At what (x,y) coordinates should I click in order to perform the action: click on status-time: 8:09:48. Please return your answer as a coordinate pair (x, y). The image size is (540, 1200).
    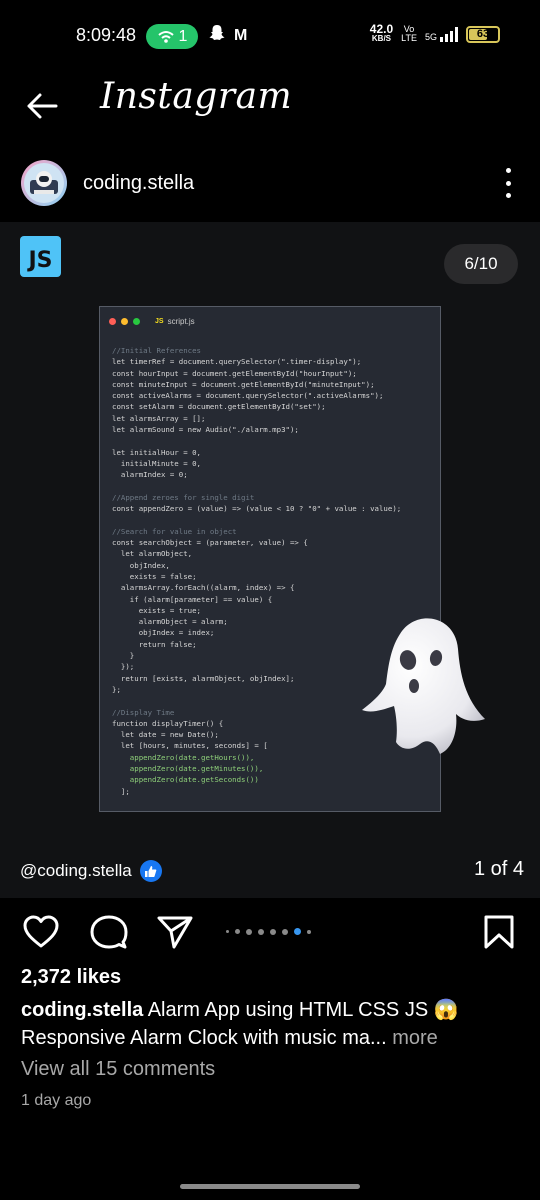
    Looking at the image, I should click on (106, 35).